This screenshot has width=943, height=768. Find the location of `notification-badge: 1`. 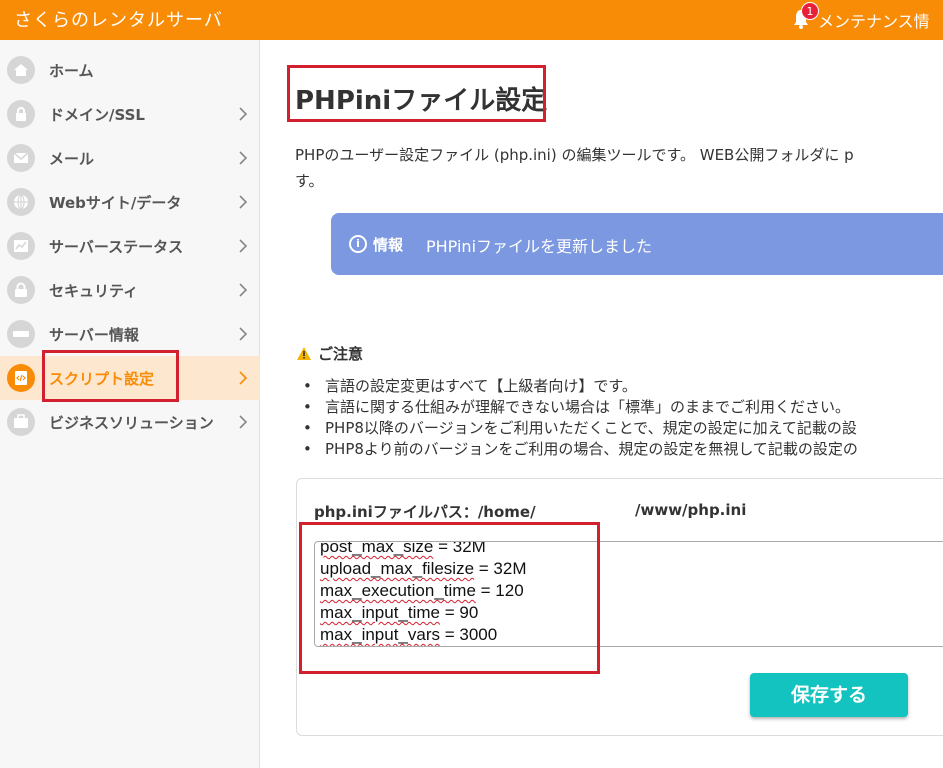

notification-badge: 1 is located at coordinates (810, 11).